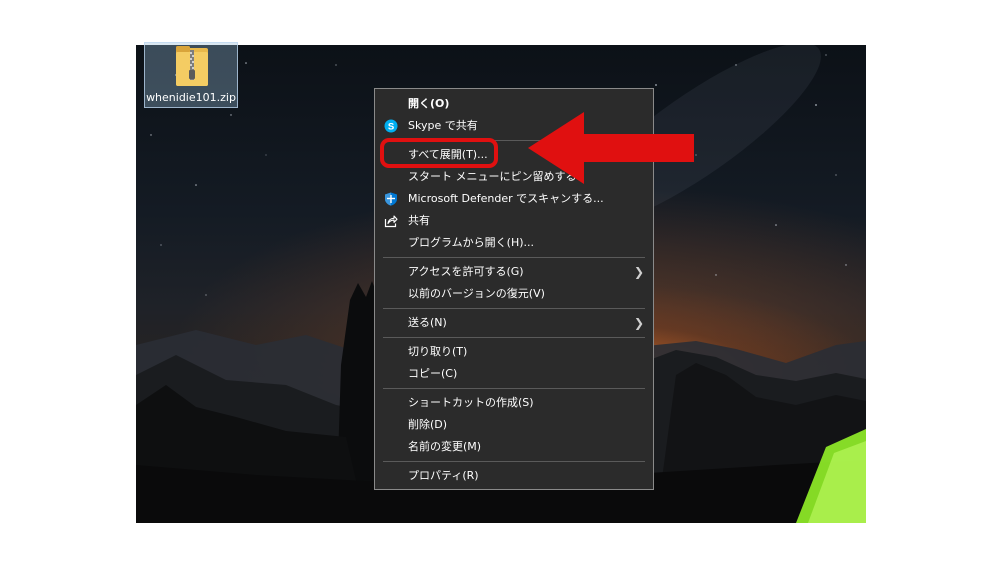  I want to click on menu-item-label: 共有, so click(419, 220).